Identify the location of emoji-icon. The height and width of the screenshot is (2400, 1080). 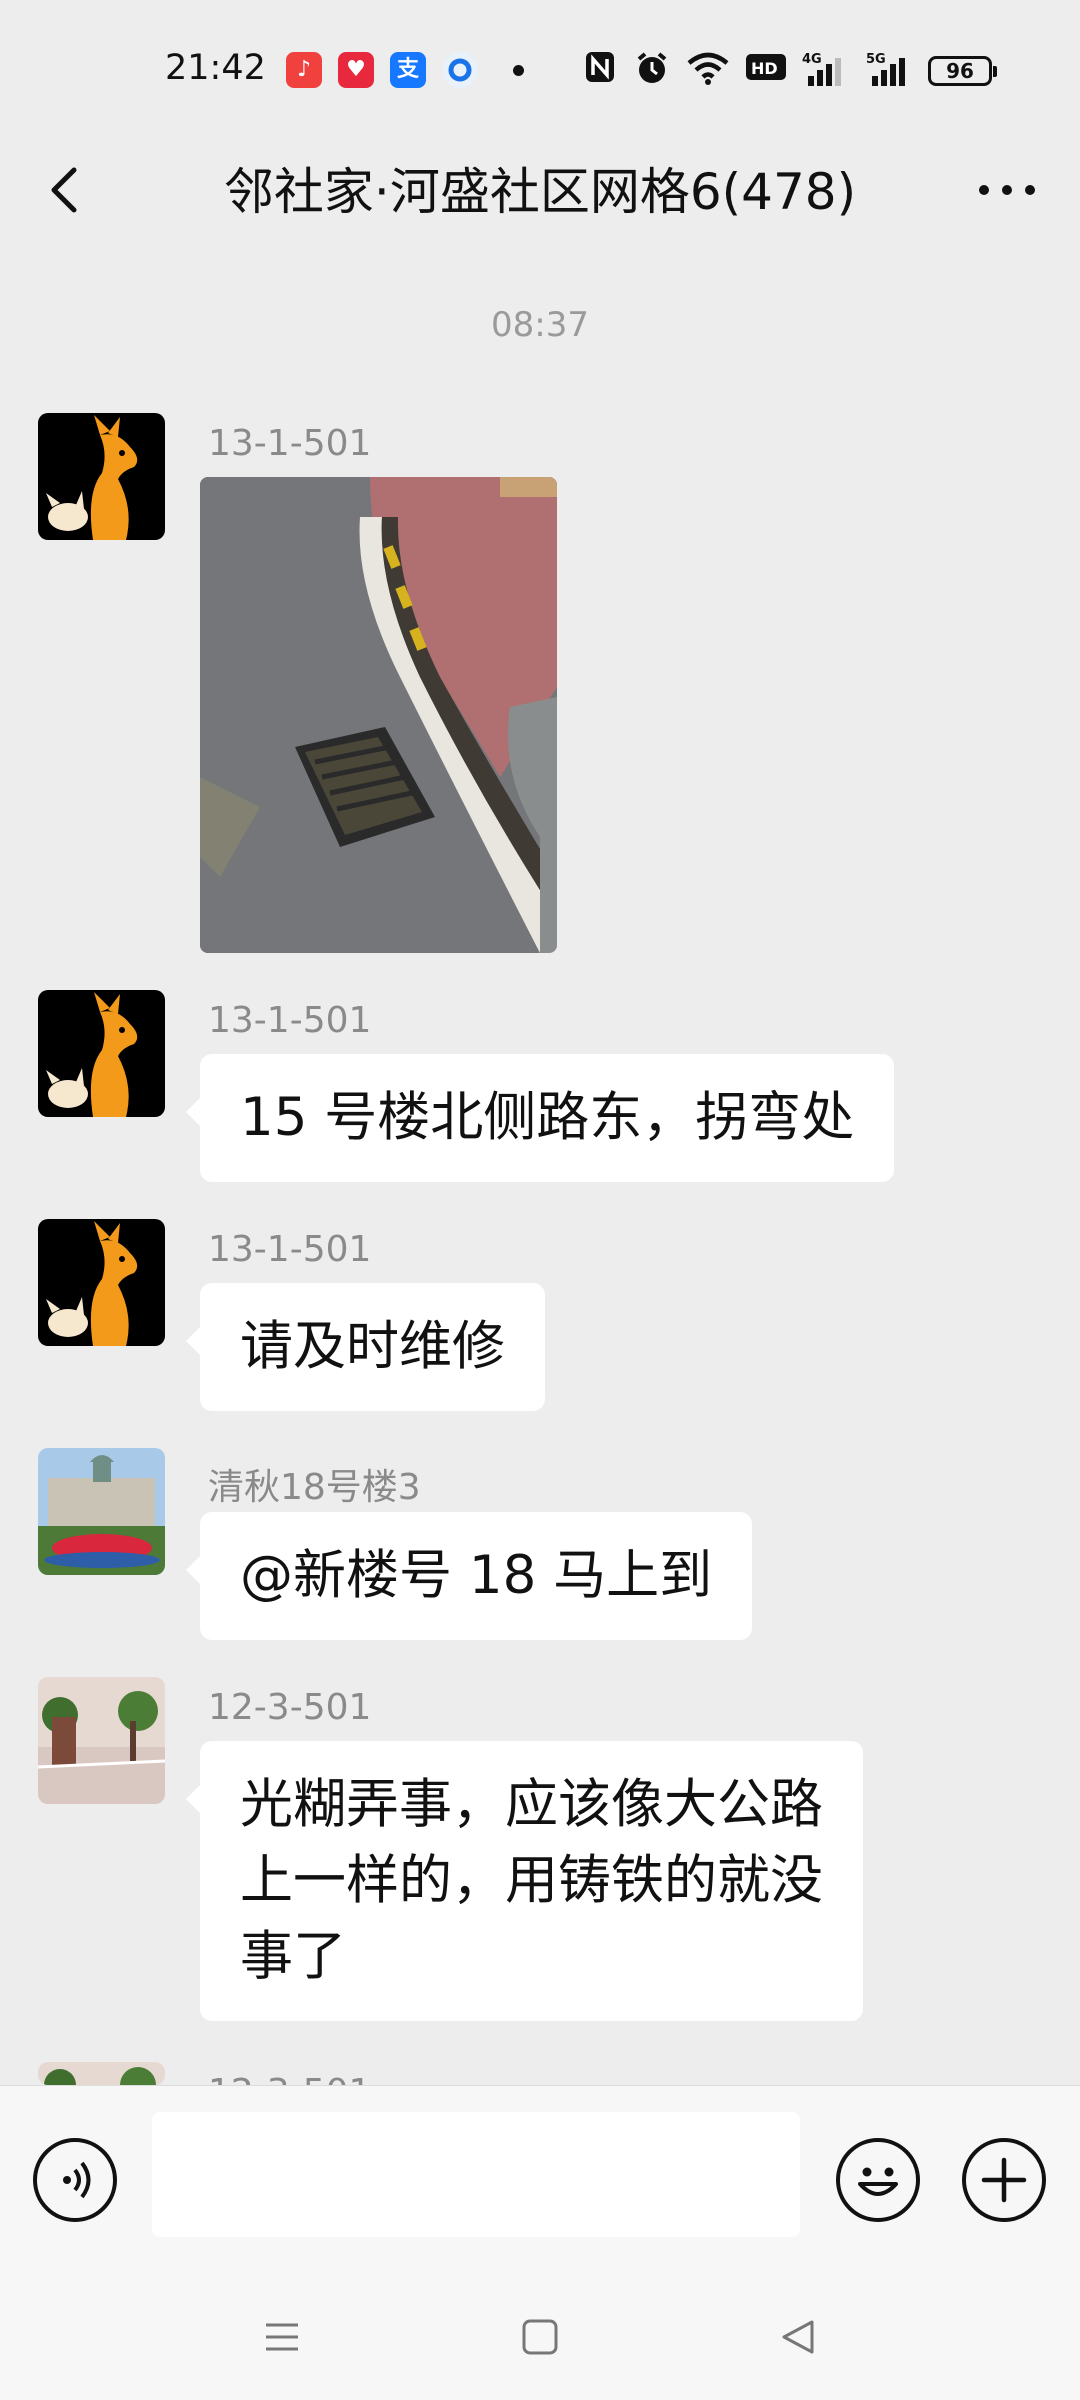
(878, 2181).